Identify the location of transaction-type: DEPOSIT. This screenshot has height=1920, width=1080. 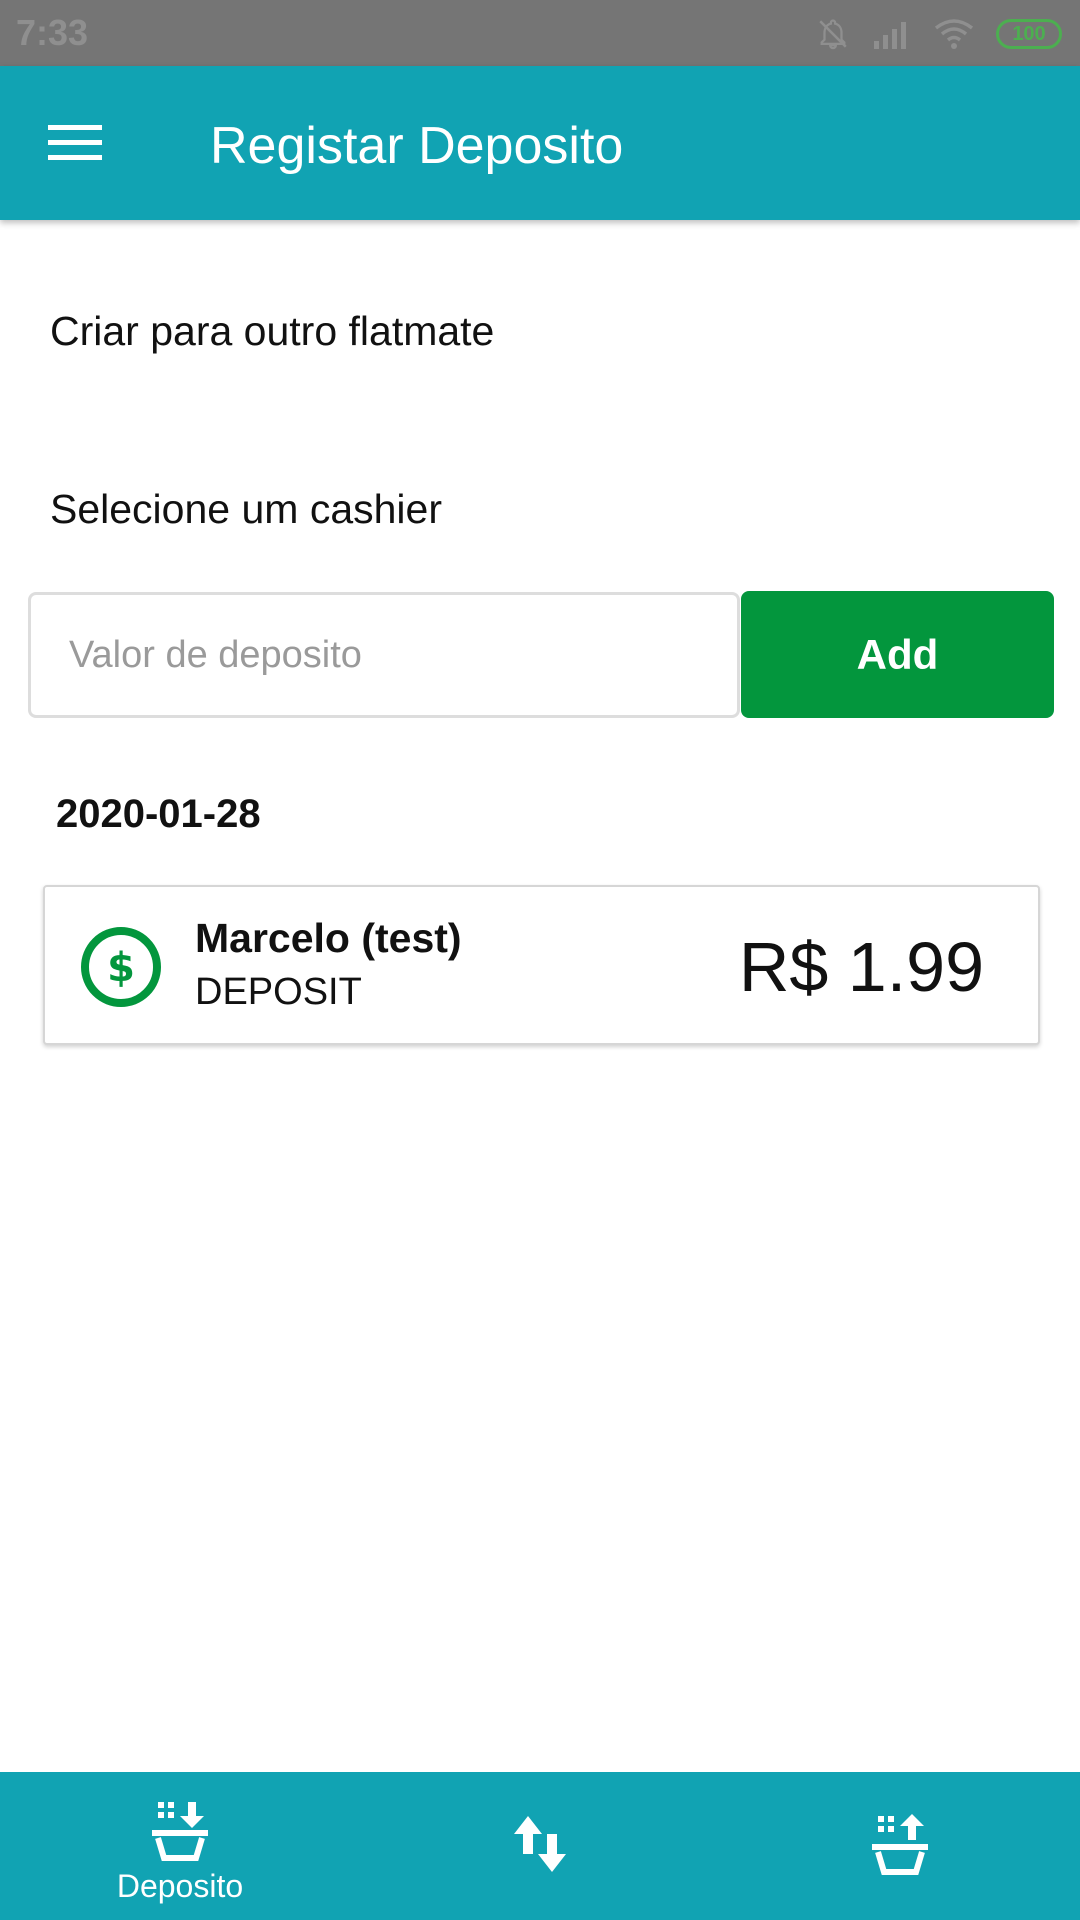
(278, 992).